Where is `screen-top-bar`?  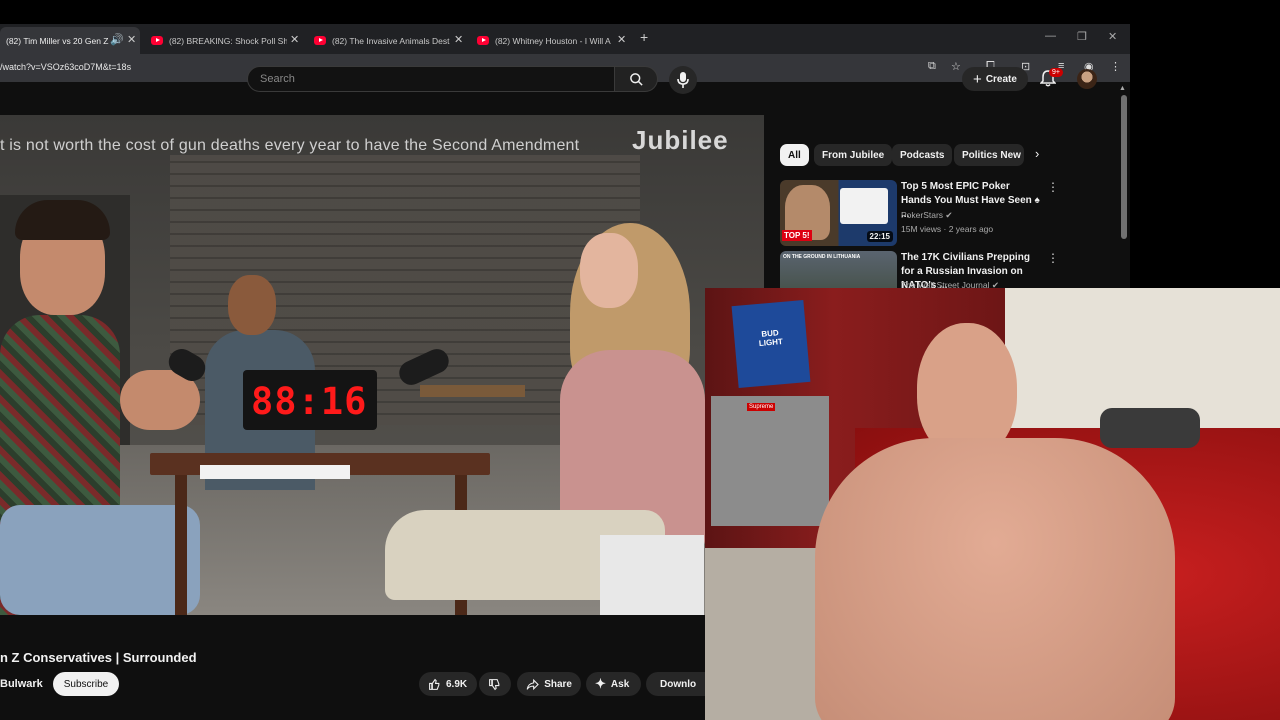
screen-top-bar is located at coordinates (640, 12).